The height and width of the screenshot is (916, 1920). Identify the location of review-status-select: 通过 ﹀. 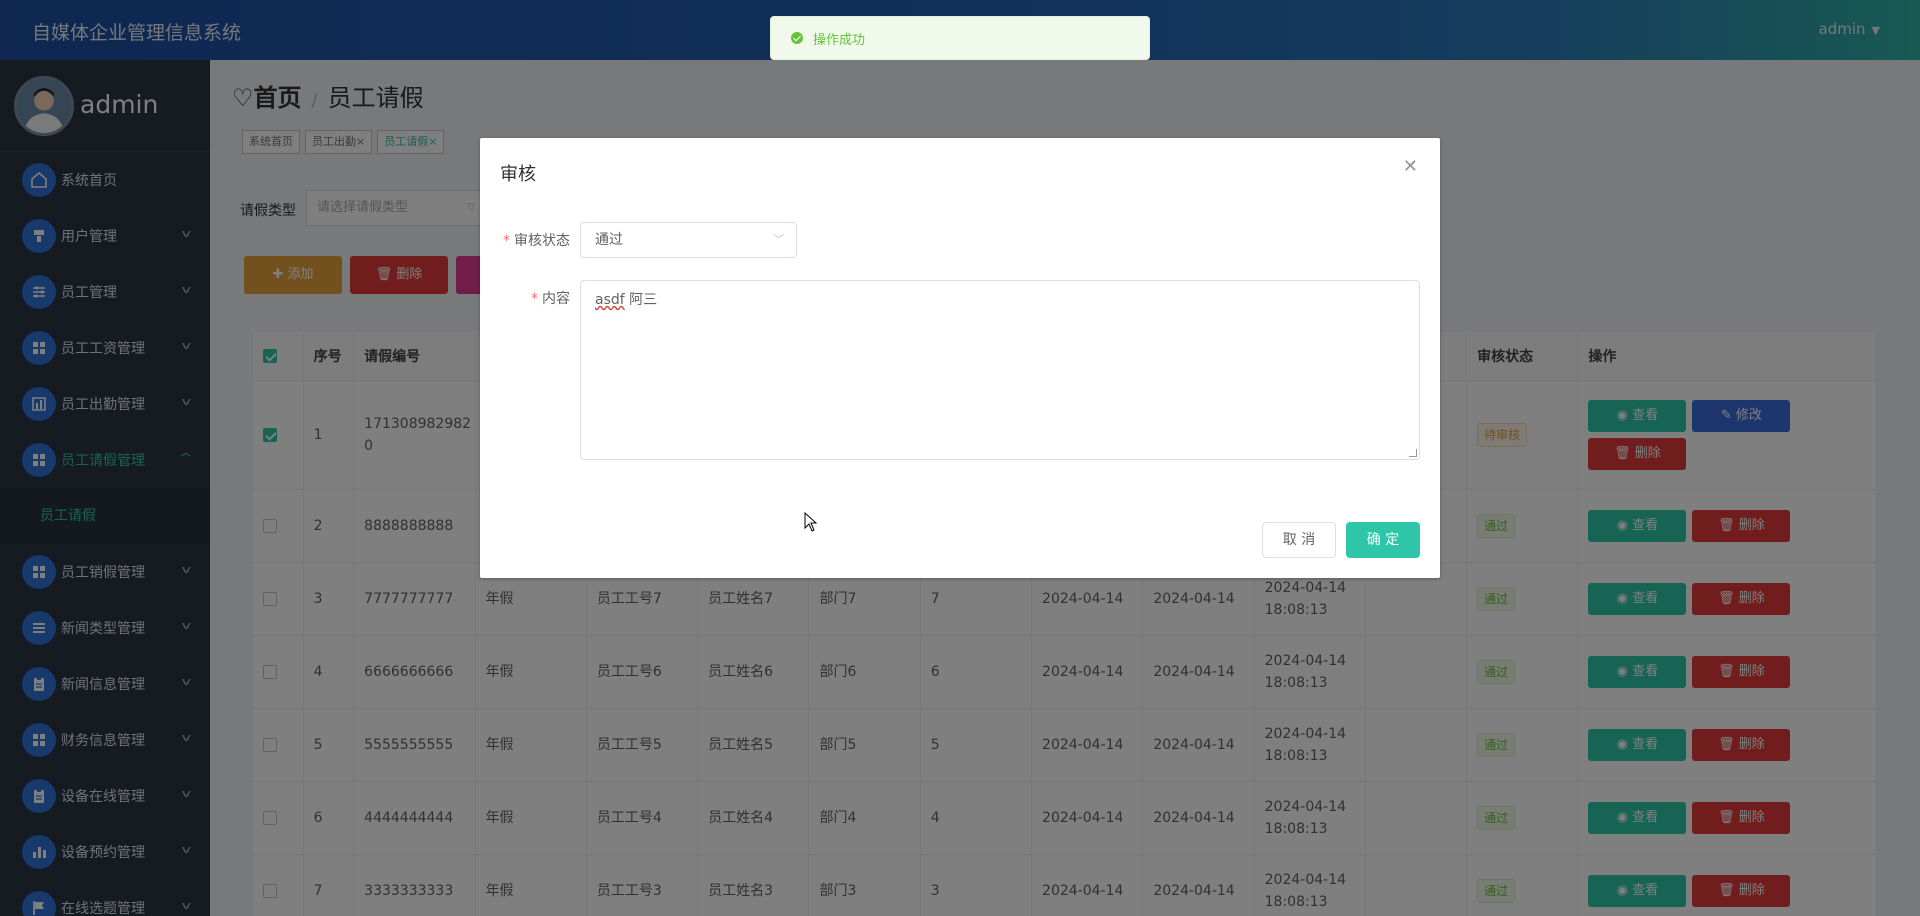
(688, 240).